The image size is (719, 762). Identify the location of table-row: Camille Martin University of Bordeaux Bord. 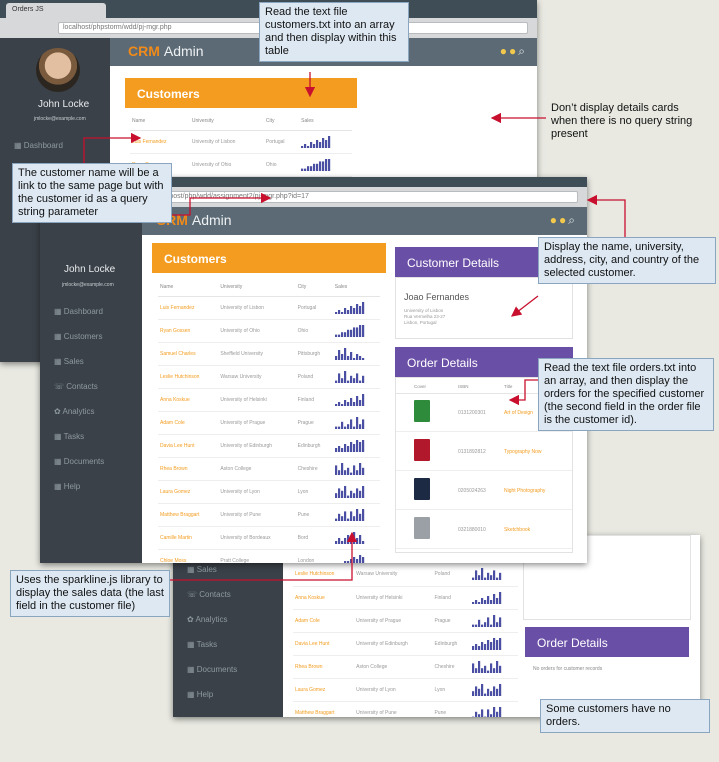
(269, 538).